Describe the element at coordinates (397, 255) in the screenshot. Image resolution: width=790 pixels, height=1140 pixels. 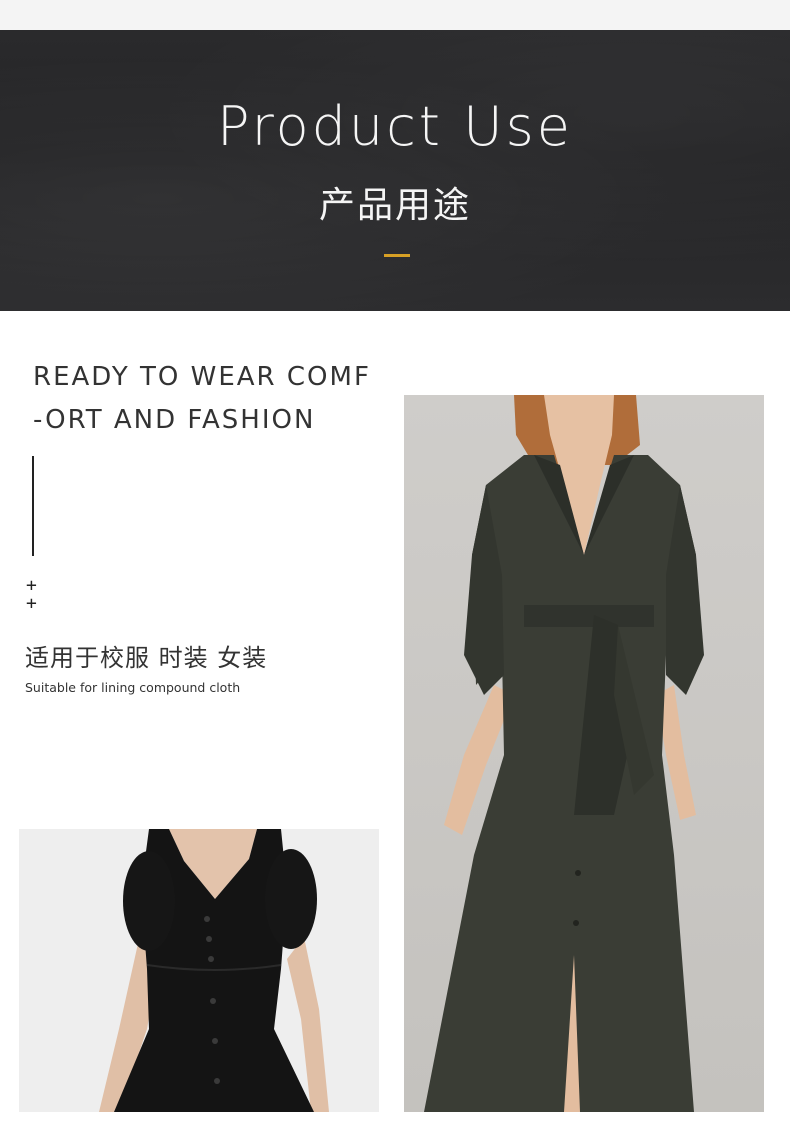
I see `banner-accent-bar` at that location.